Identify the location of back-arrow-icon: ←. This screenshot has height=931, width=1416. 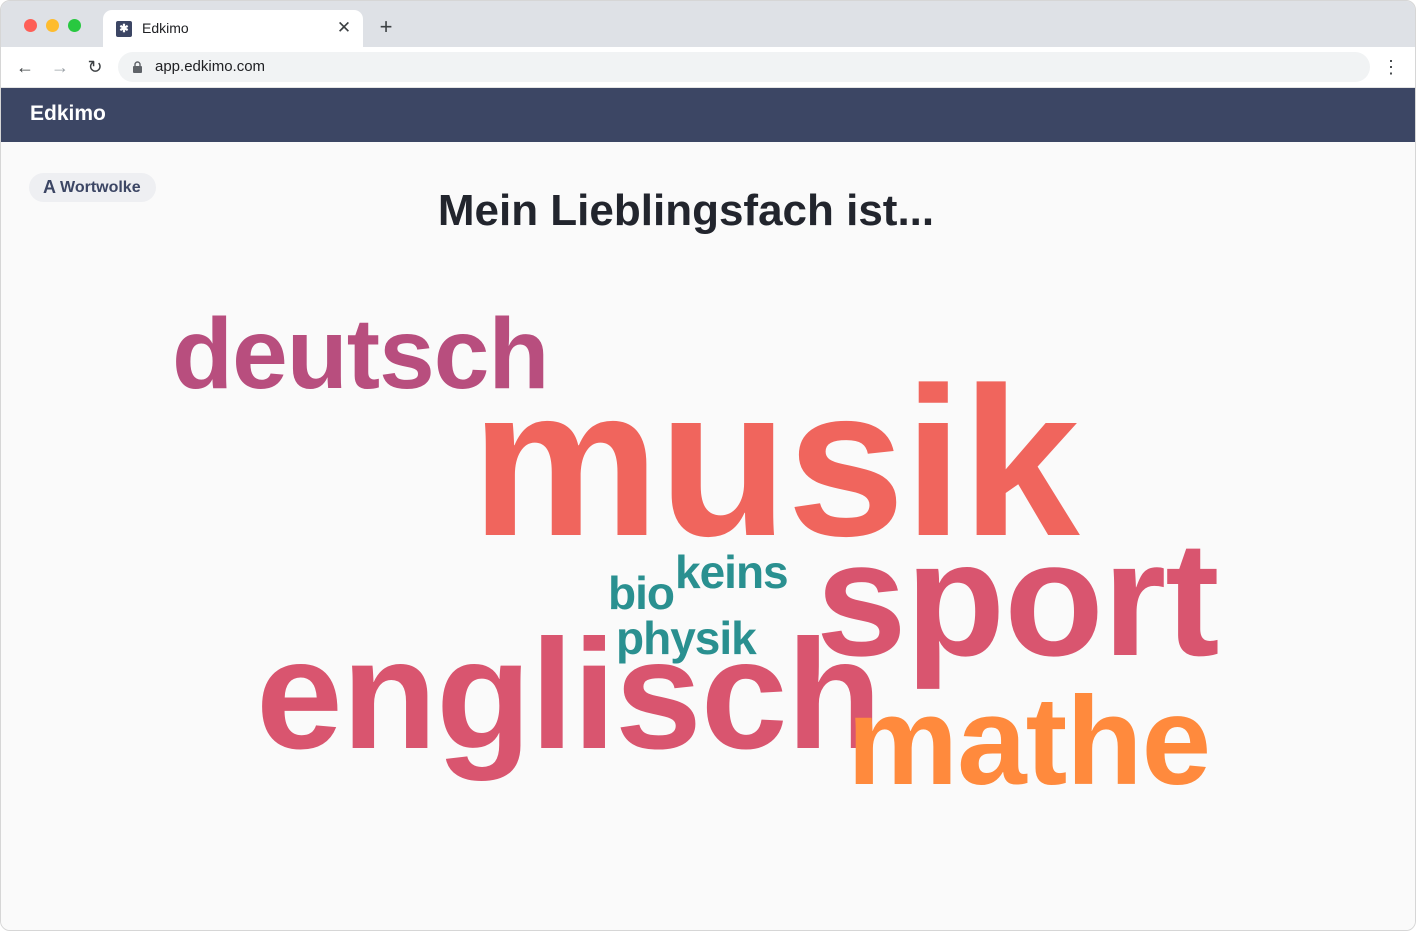
(25, 67).